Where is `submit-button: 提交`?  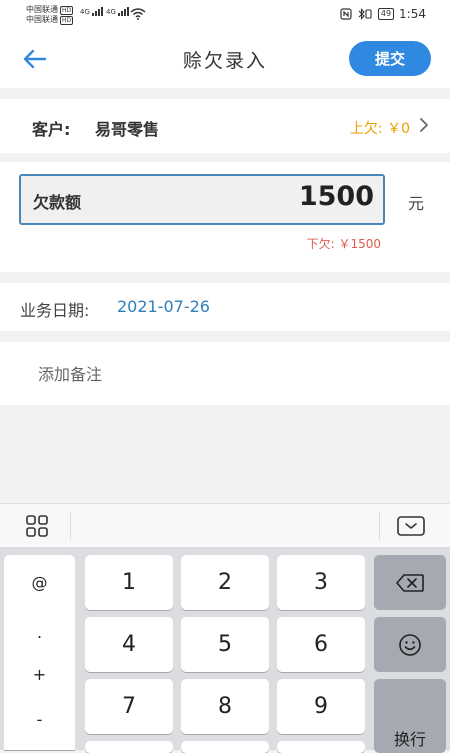 submit-button: 提交 is located at coordinates (390, 58).